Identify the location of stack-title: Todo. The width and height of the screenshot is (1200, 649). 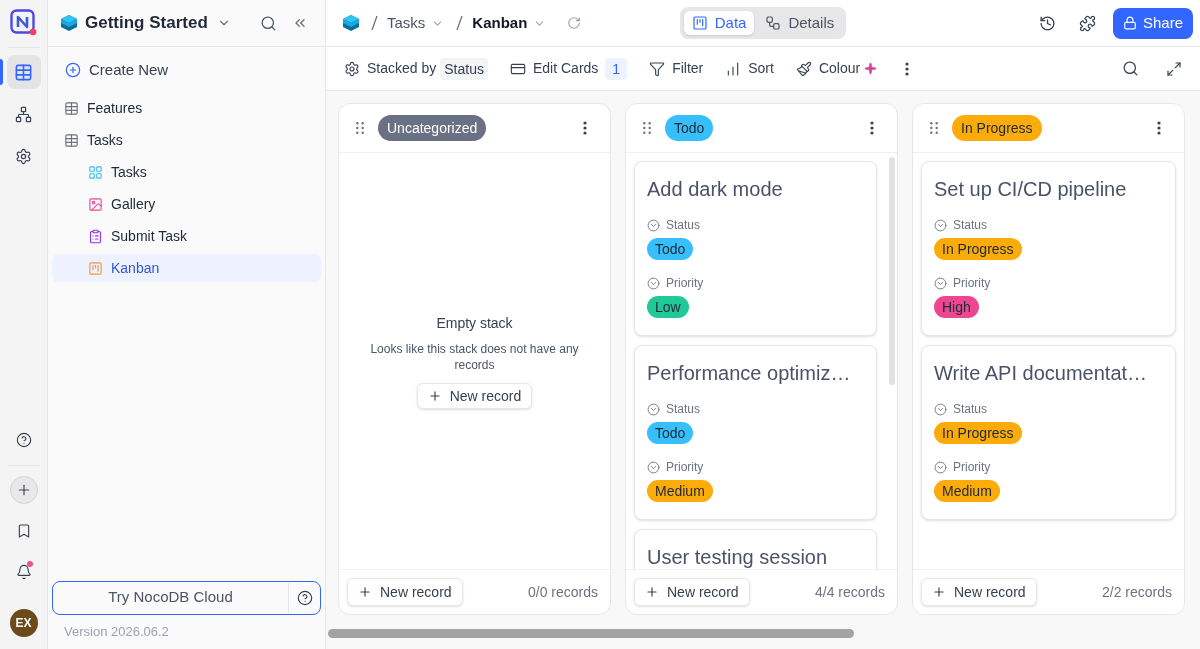
(689, 128).